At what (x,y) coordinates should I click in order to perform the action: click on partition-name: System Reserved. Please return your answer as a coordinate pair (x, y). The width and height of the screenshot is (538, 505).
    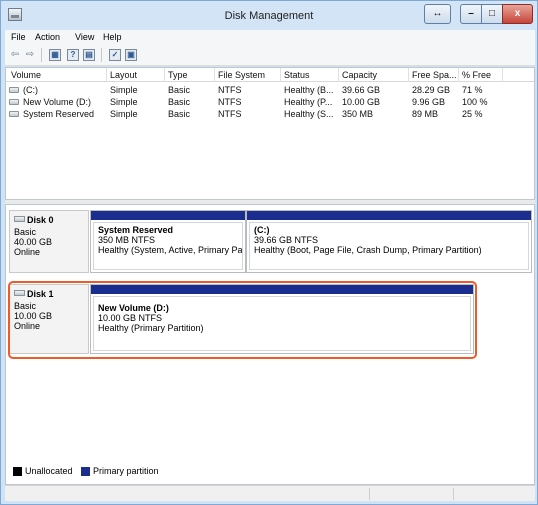
    Looking at the image, I should click on (136, 230).